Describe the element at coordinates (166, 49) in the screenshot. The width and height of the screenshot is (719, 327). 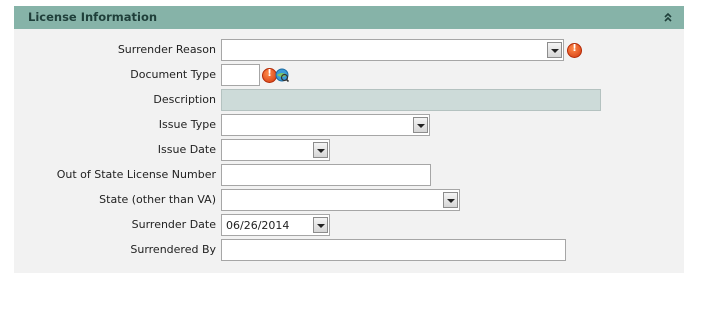
I see `surrender-reason-label: Surrender Reason` at that location.